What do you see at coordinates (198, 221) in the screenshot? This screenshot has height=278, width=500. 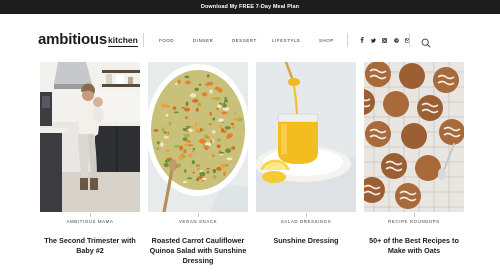 I see `post-category-2: VEGAN SNACK` at bounding box center [198, 221].